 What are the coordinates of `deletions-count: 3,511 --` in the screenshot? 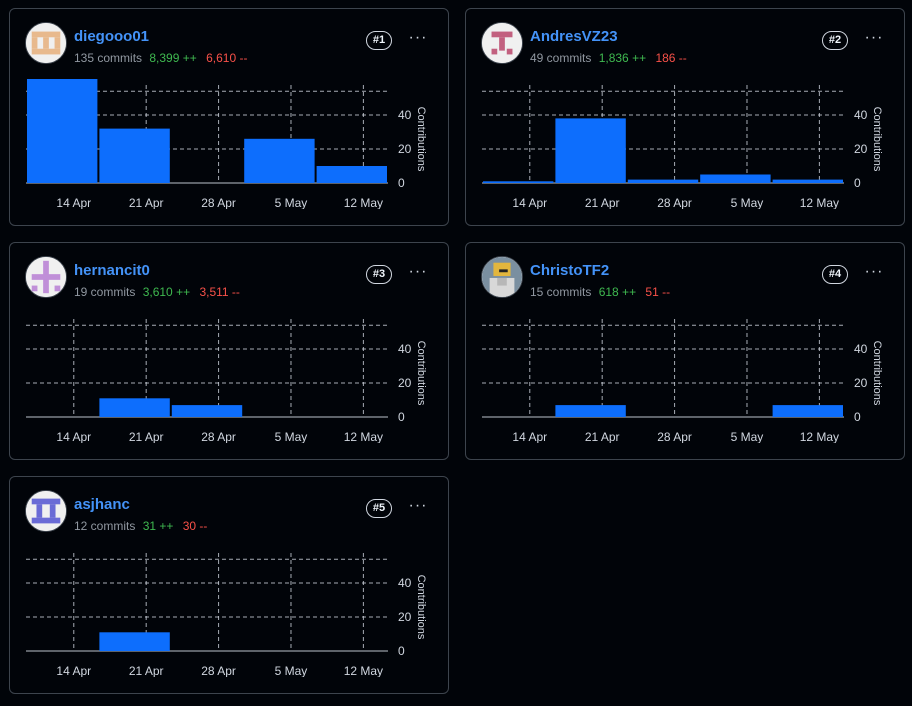 It's located at (219, 292).